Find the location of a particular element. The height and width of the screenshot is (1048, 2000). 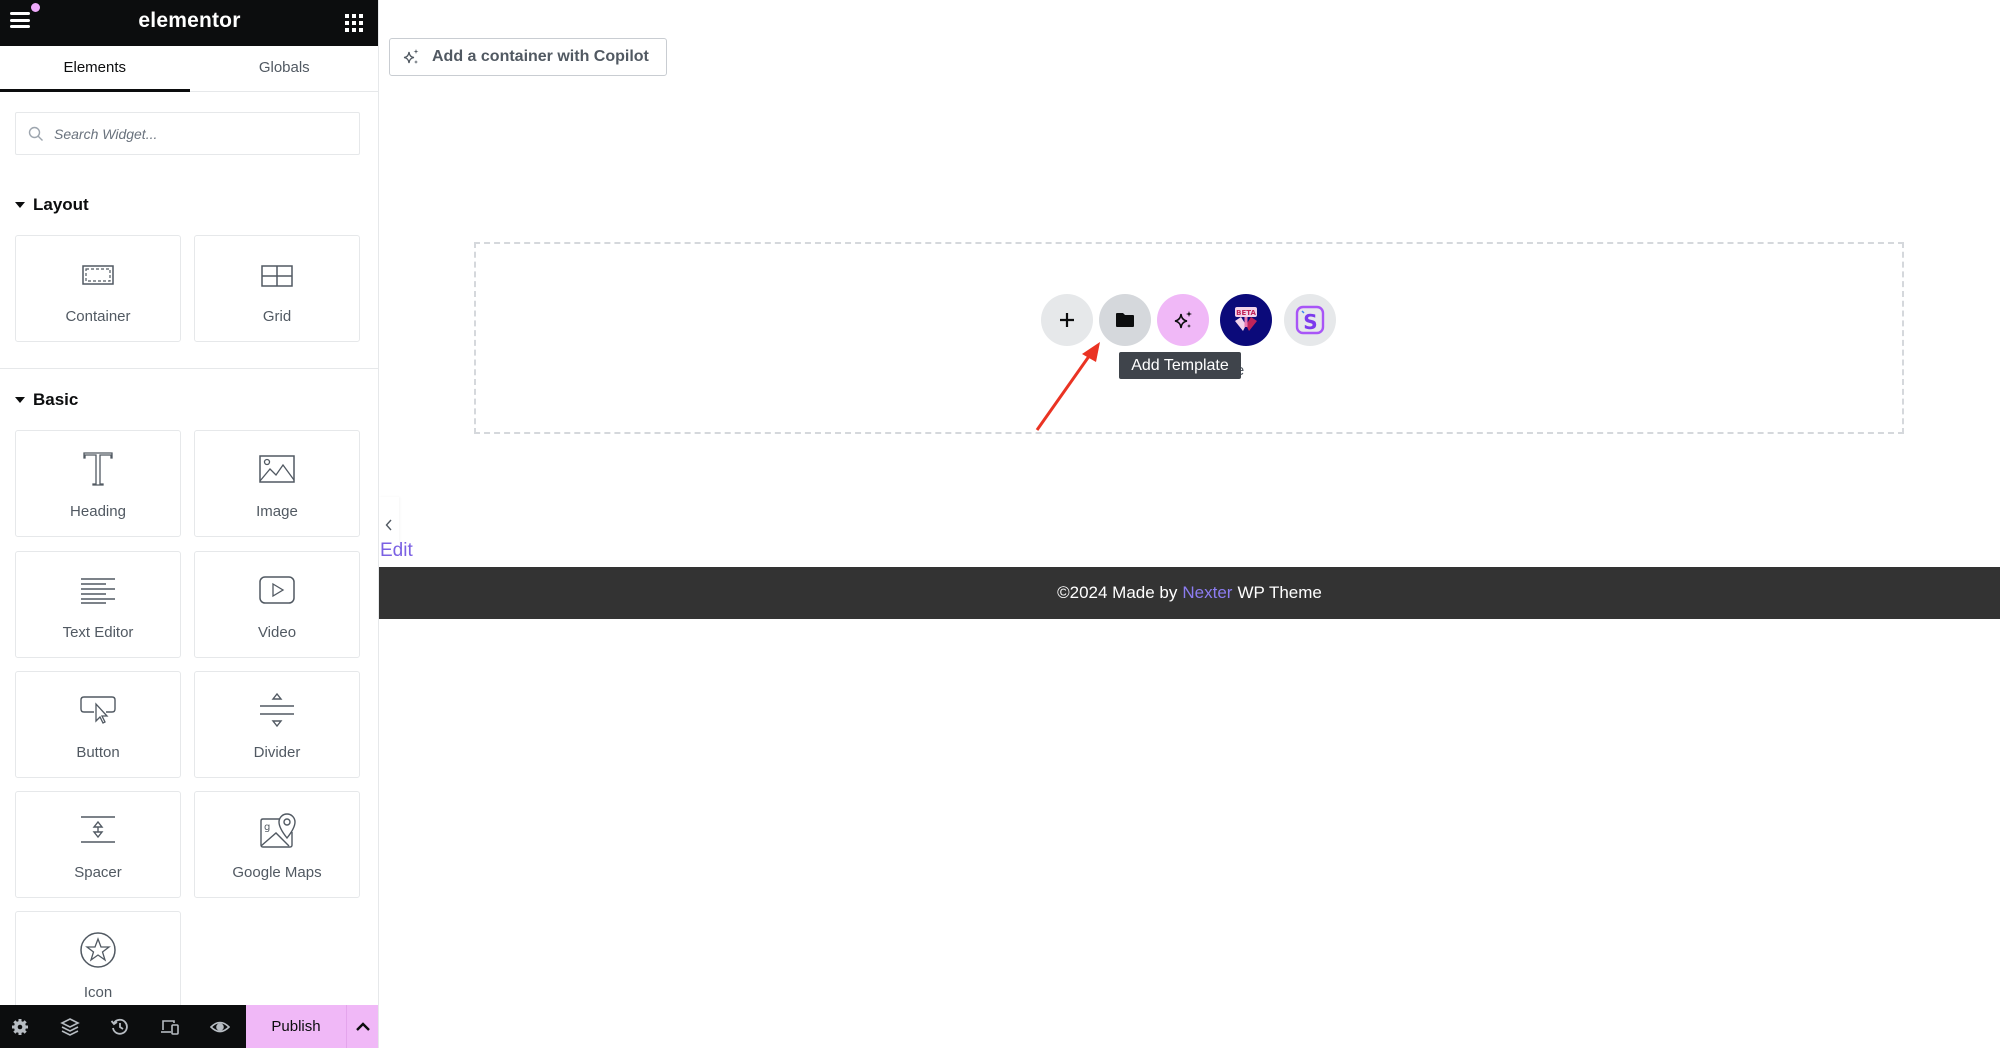

ai-sparkle-icon is located at coordinates (1183, 320).